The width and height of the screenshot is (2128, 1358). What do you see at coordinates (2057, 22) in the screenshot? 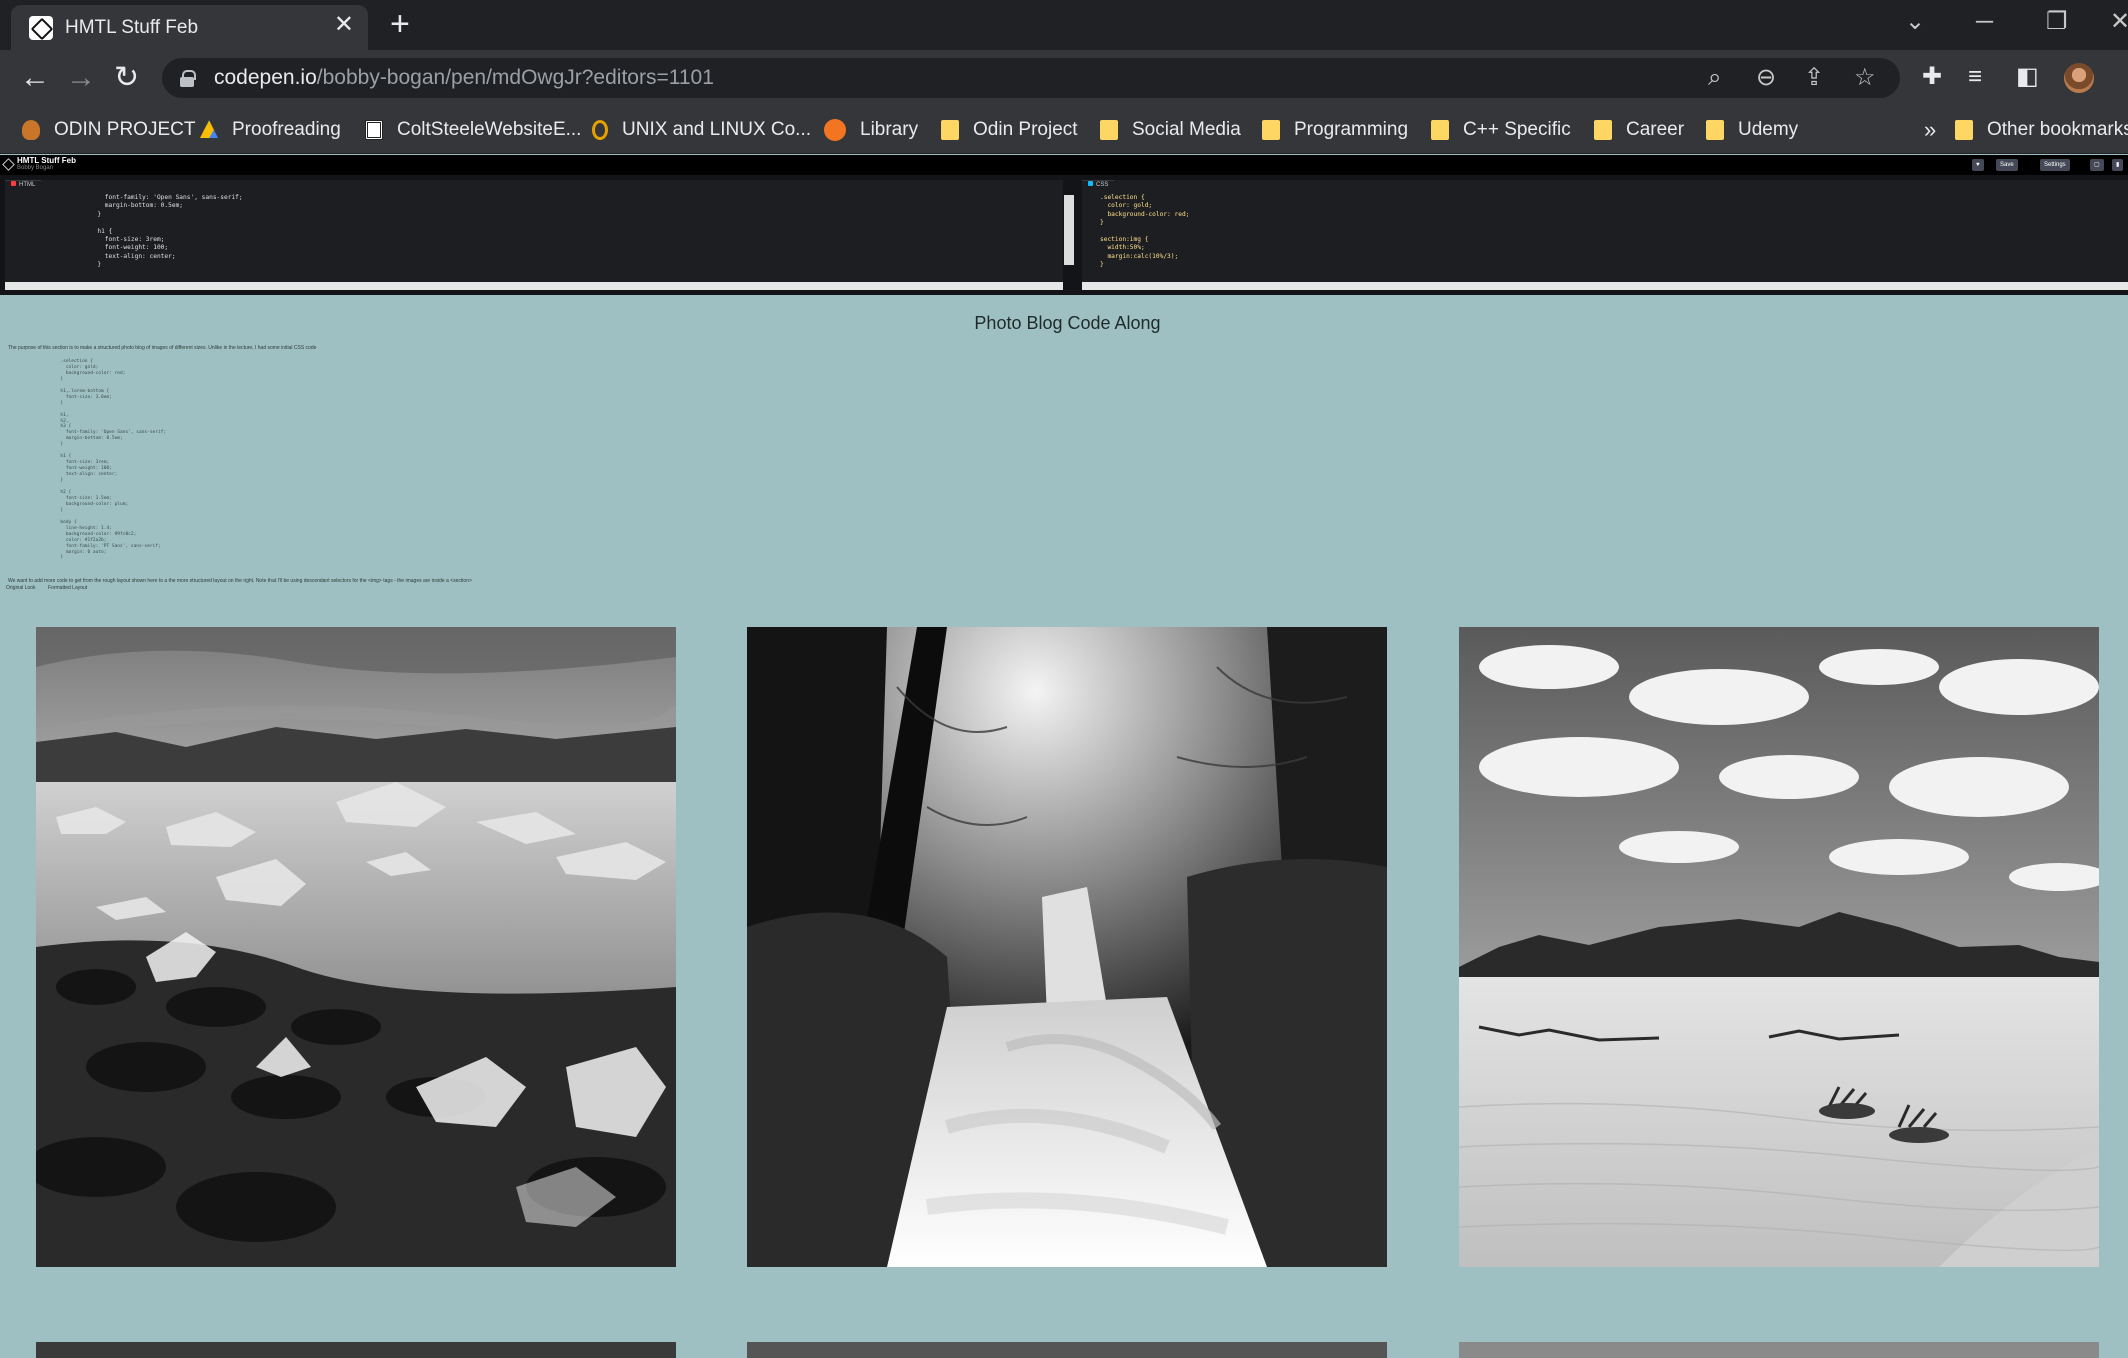
I see `restore-icon: ❐` at bounding box center [2057, 22].